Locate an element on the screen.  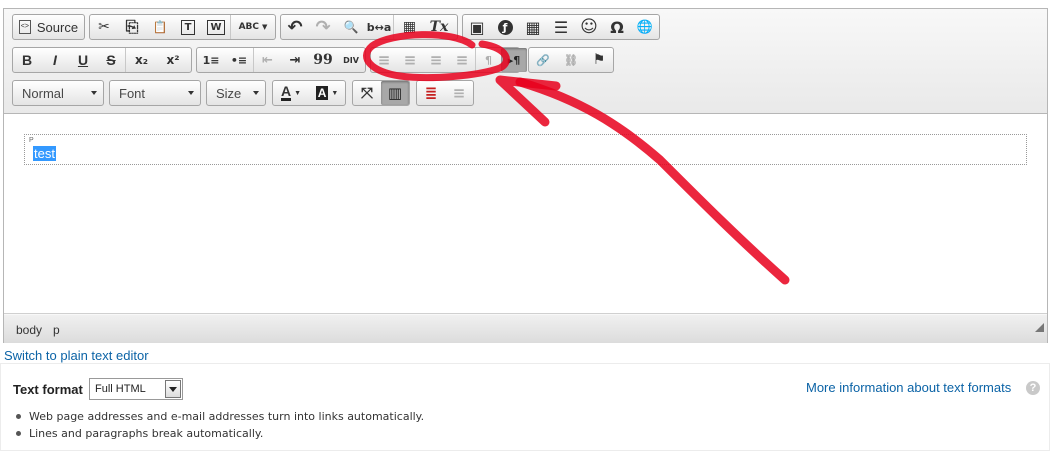
redo-button: ↷ is located at coordinates (323, 27).